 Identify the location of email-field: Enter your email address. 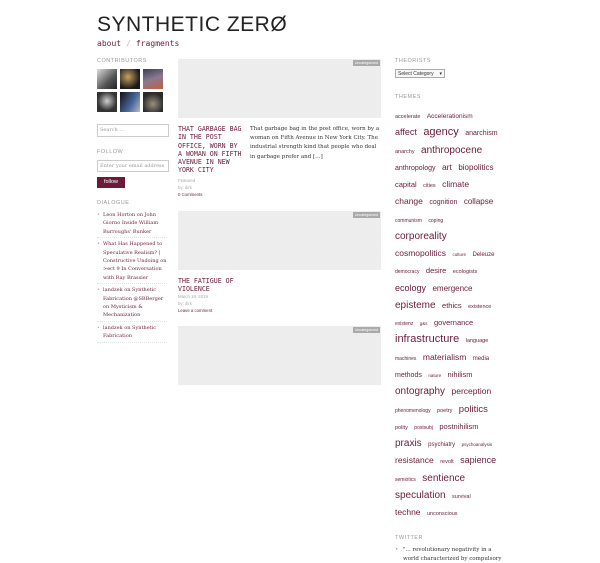
(133, 166).